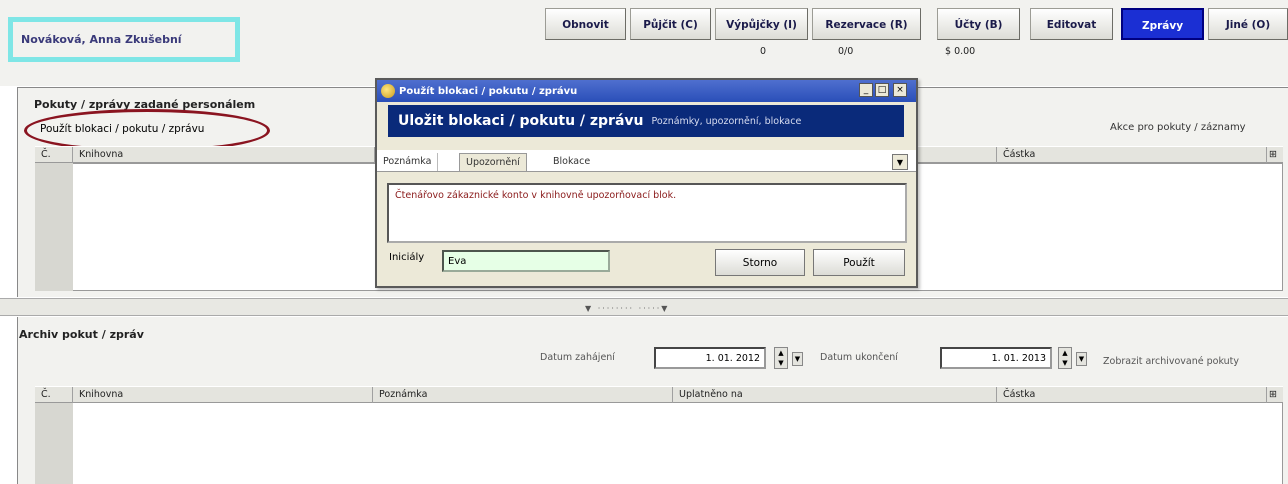  Describe the element at coordinates (526, 261) in the screenshot. I see `initials-input: Eva` at that location.